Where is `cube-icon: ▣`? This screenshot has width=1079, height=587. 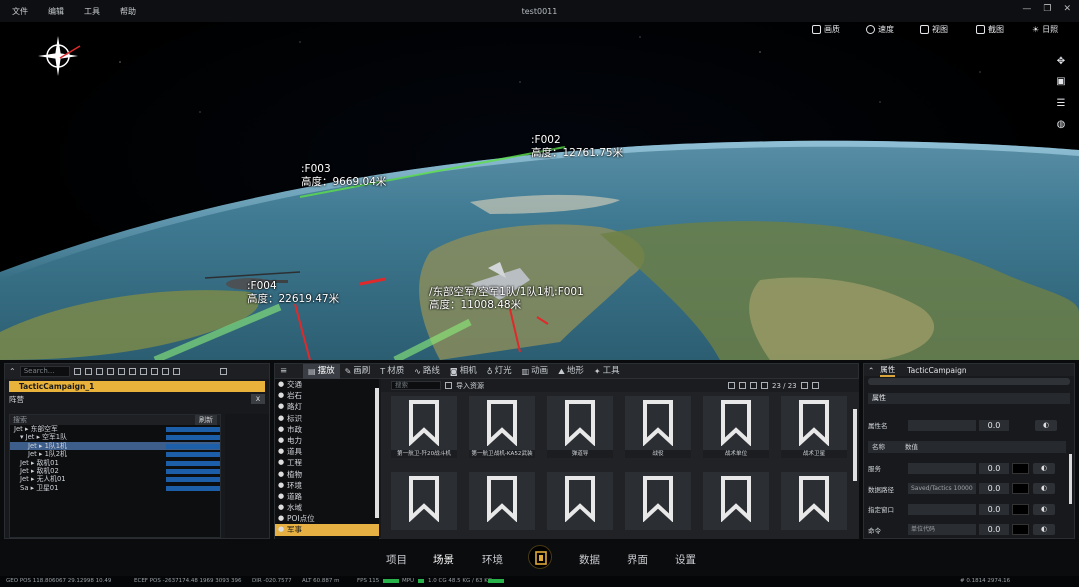
cube-icon: ▣ is located at coordinates (1061, 82).